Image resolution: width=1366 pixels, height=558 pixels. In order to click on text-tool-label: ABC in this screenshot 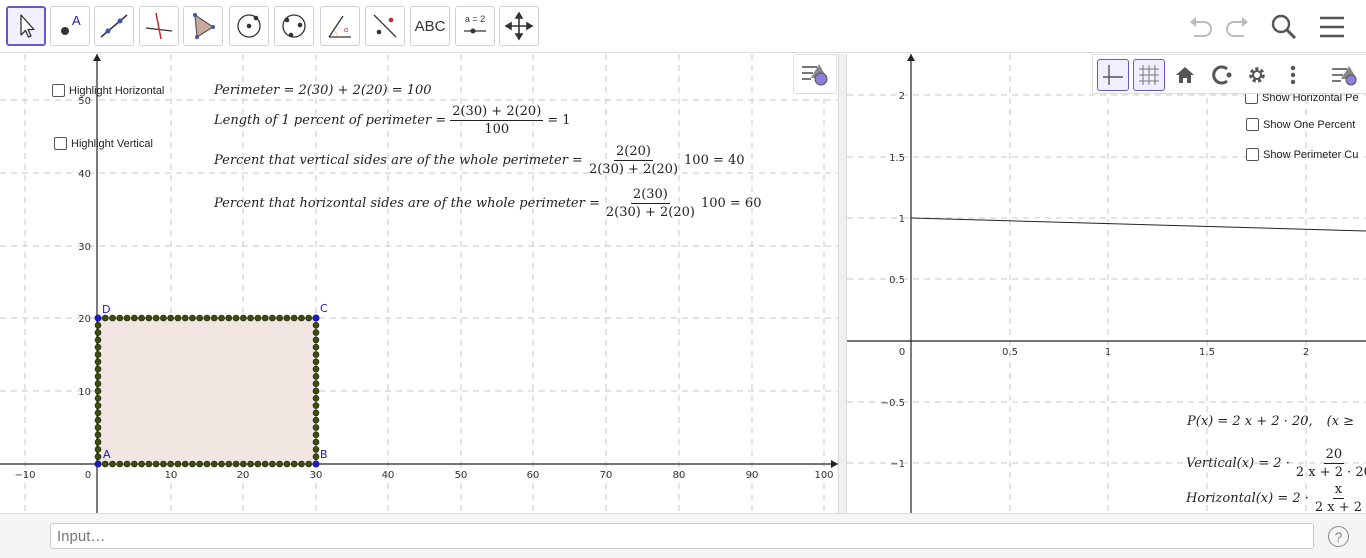, I will do `click(430, 26)`.